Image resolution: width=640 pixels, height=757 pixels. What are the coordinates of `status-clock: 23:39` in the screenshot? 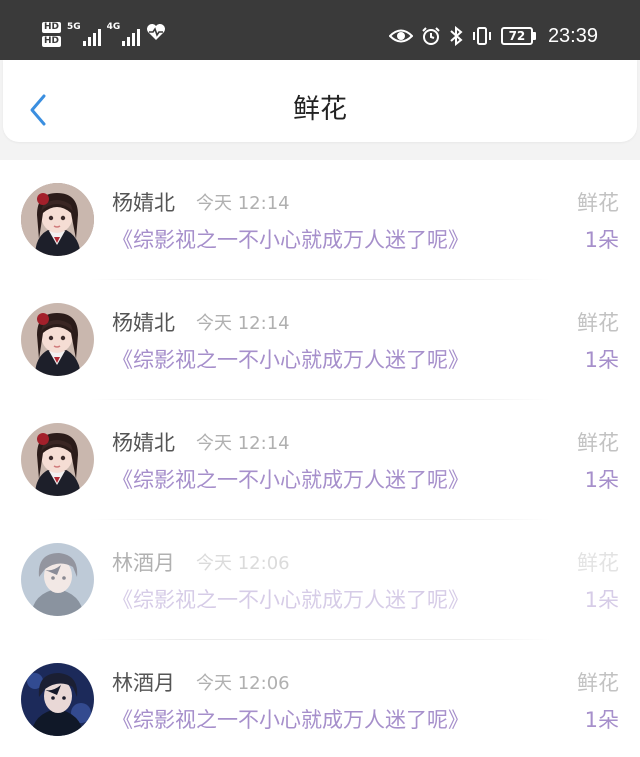 It's located at (572, 35).